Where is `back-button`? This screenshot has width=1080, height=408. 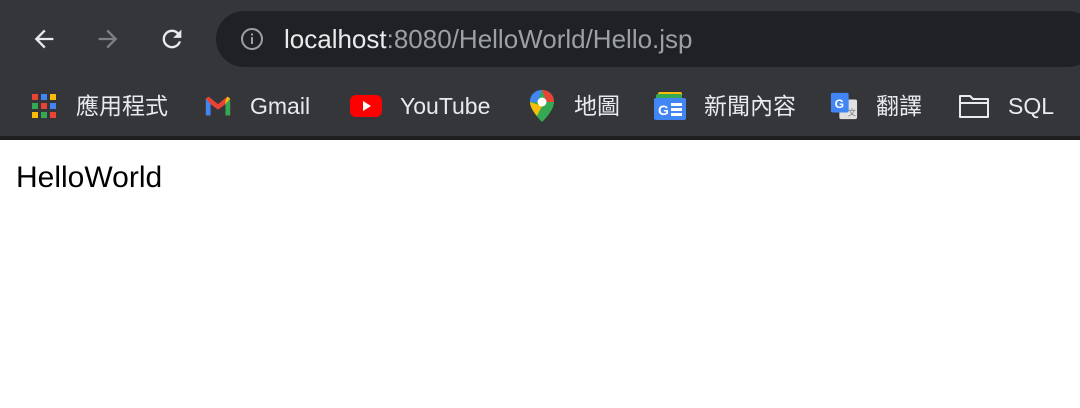 back-button is located at coordinates (44, 39).